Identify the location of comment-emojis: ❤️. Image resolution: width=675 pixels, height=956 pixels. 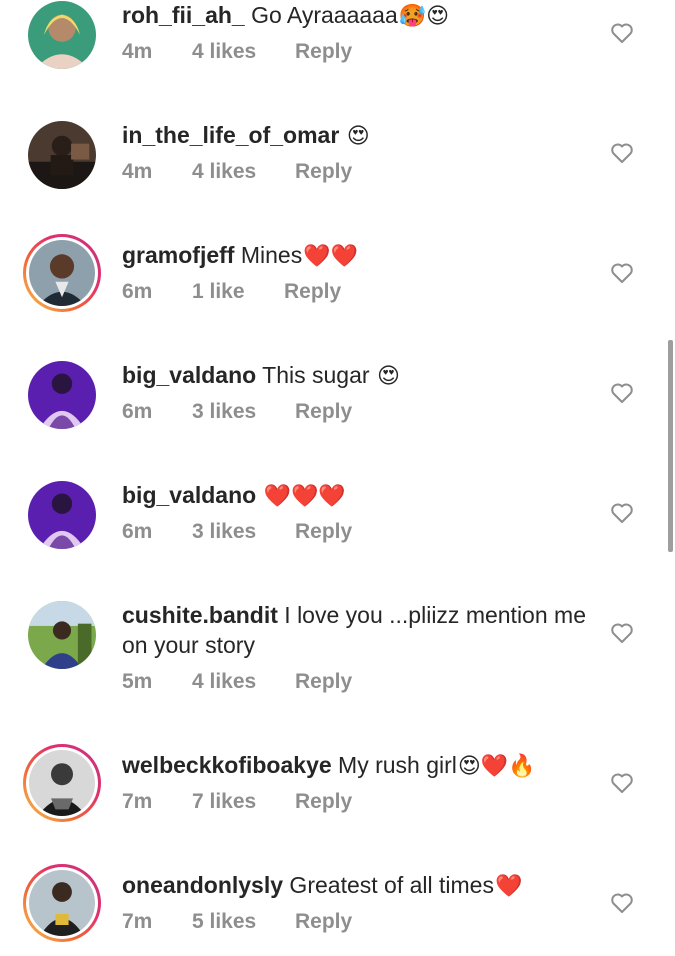
(508, 885).